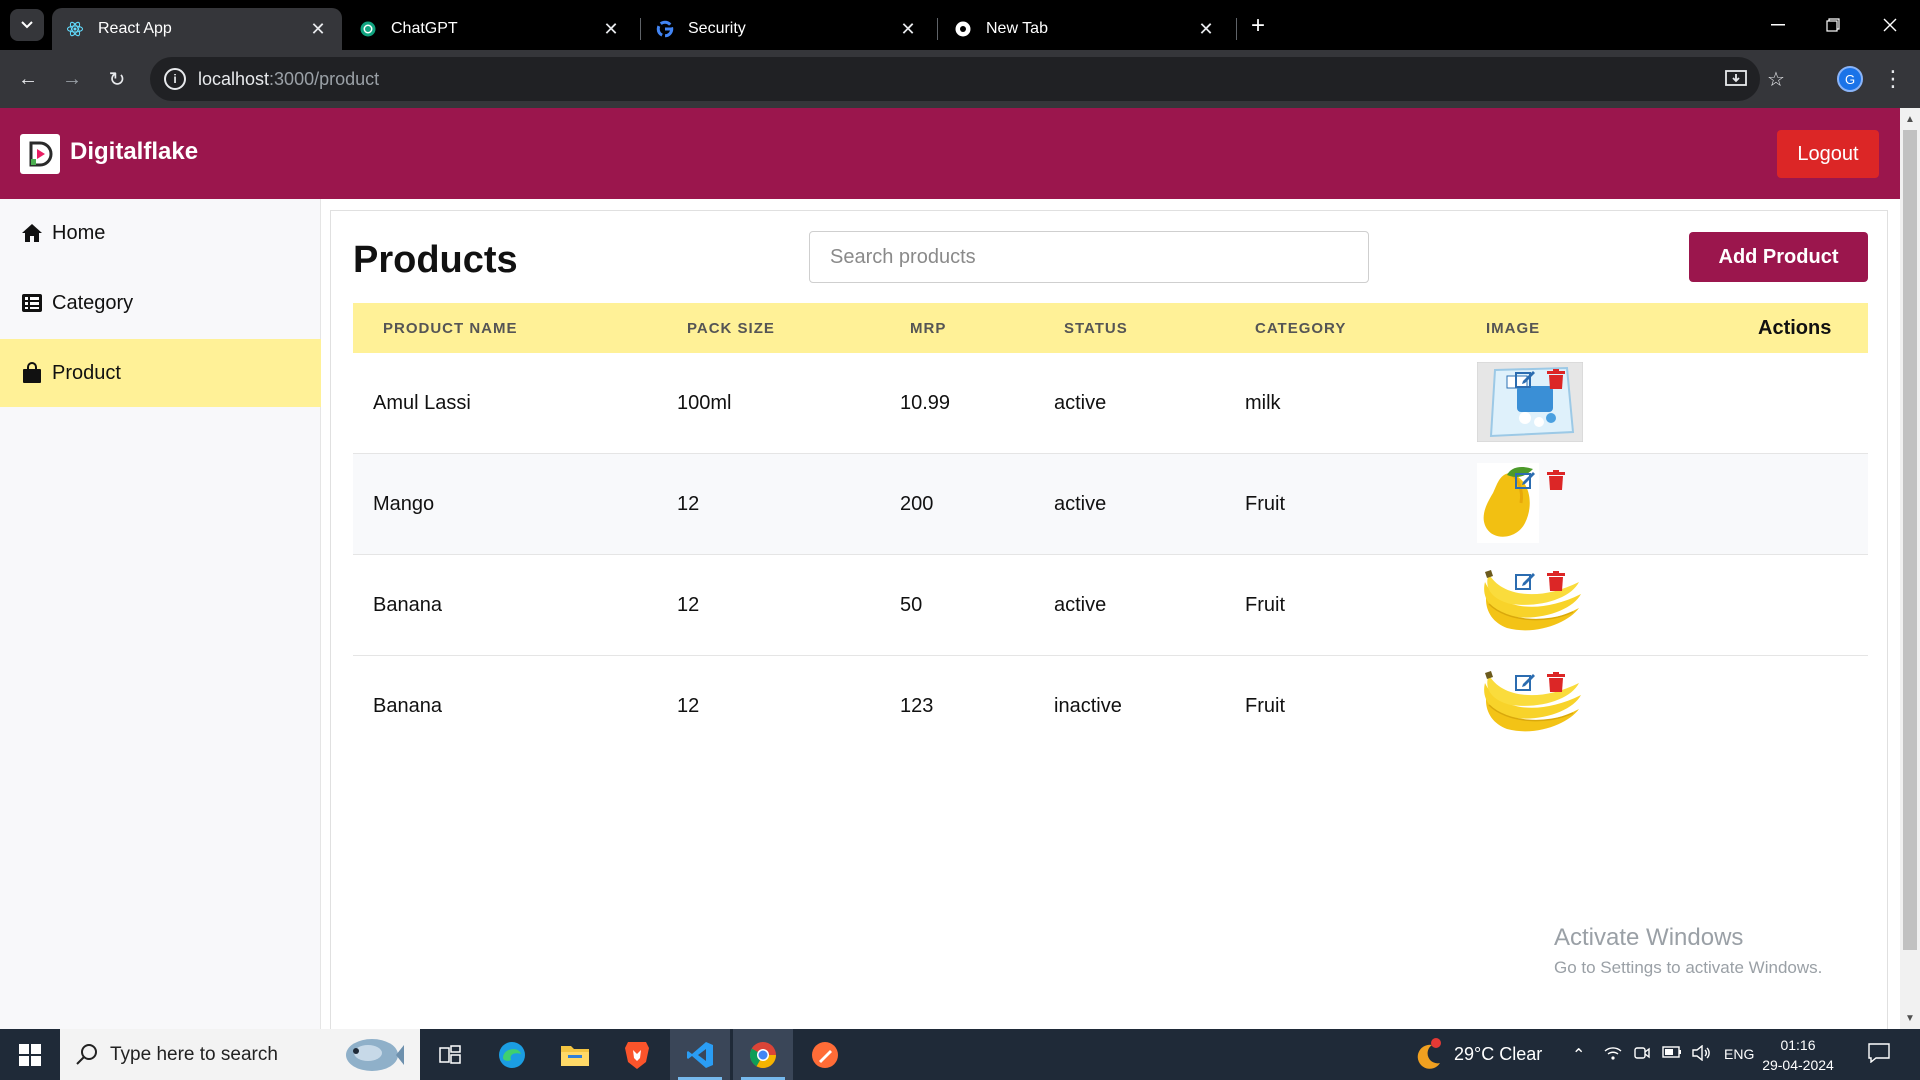 The image size is (1920, 1080). Describe the element at coordinates (1088, 705) in the screenshot. I see `cell-status: inactive` at that location.